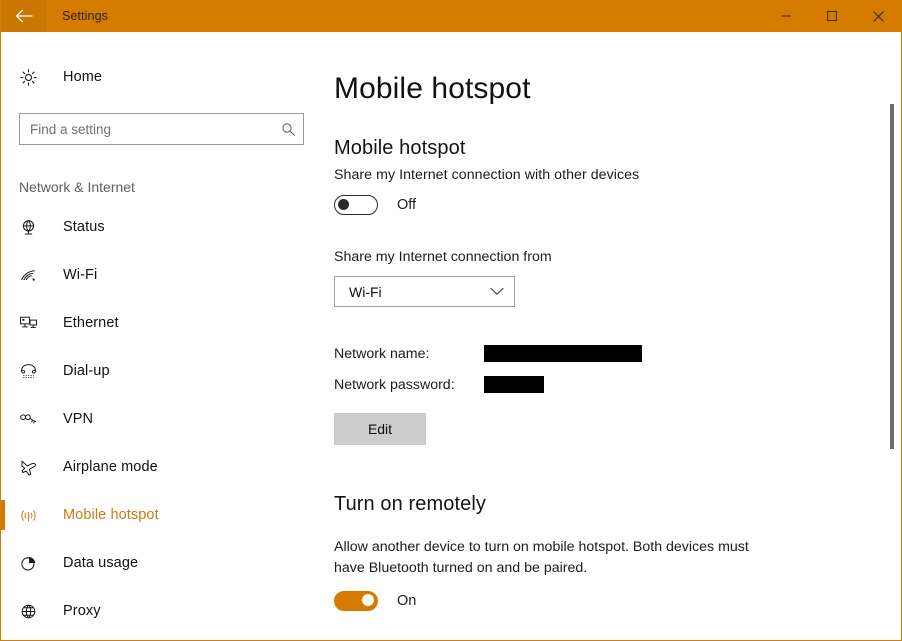  Describe the element at coordinates (101, 563) in the screenshot. I see `sidebar-item-label: Data usage` at that location.